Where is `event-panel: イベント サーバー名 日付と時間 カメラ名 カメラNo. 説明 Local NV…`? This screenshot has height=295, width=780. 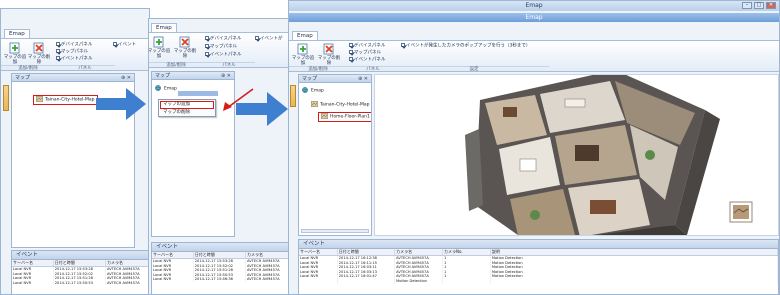 event-panel: イベント サーバー名 日付と時間 カメラ名 カメラNo. 説明 Local NV… is located at coordinates (538, 266).